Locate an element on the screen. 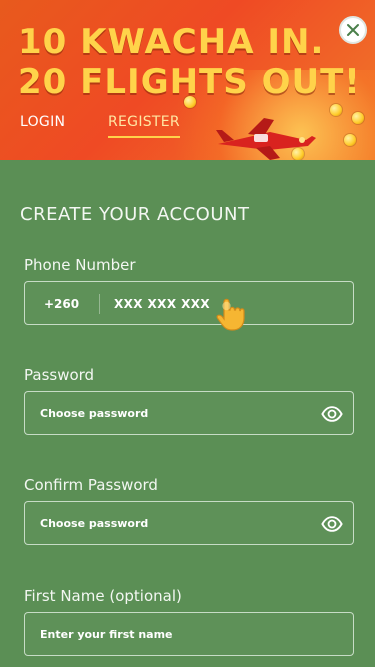 This screenshot has width=375, height=667. password-label: Password is located at coordinates (59, 375).